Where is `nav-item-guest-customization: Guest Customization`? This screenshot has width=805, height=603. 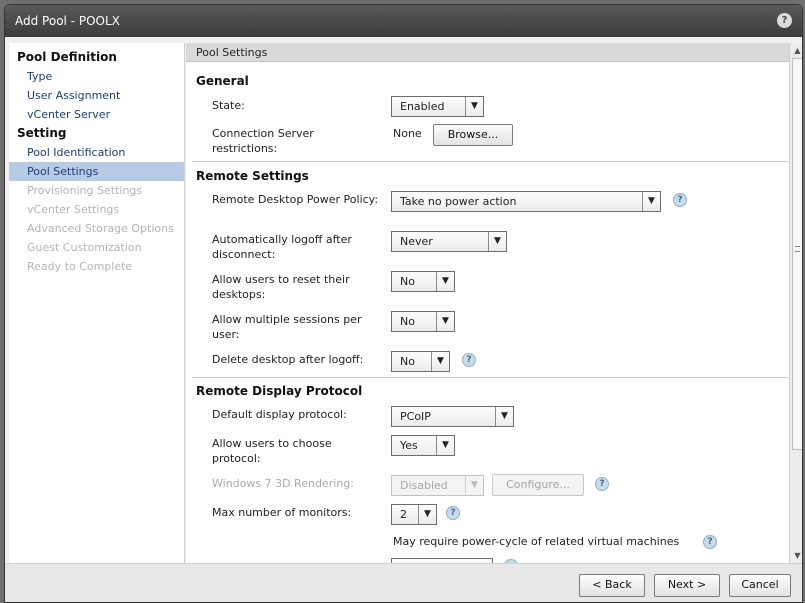 nav-item-guest-customization: Guest Customization is located at coordinates (84, 247).